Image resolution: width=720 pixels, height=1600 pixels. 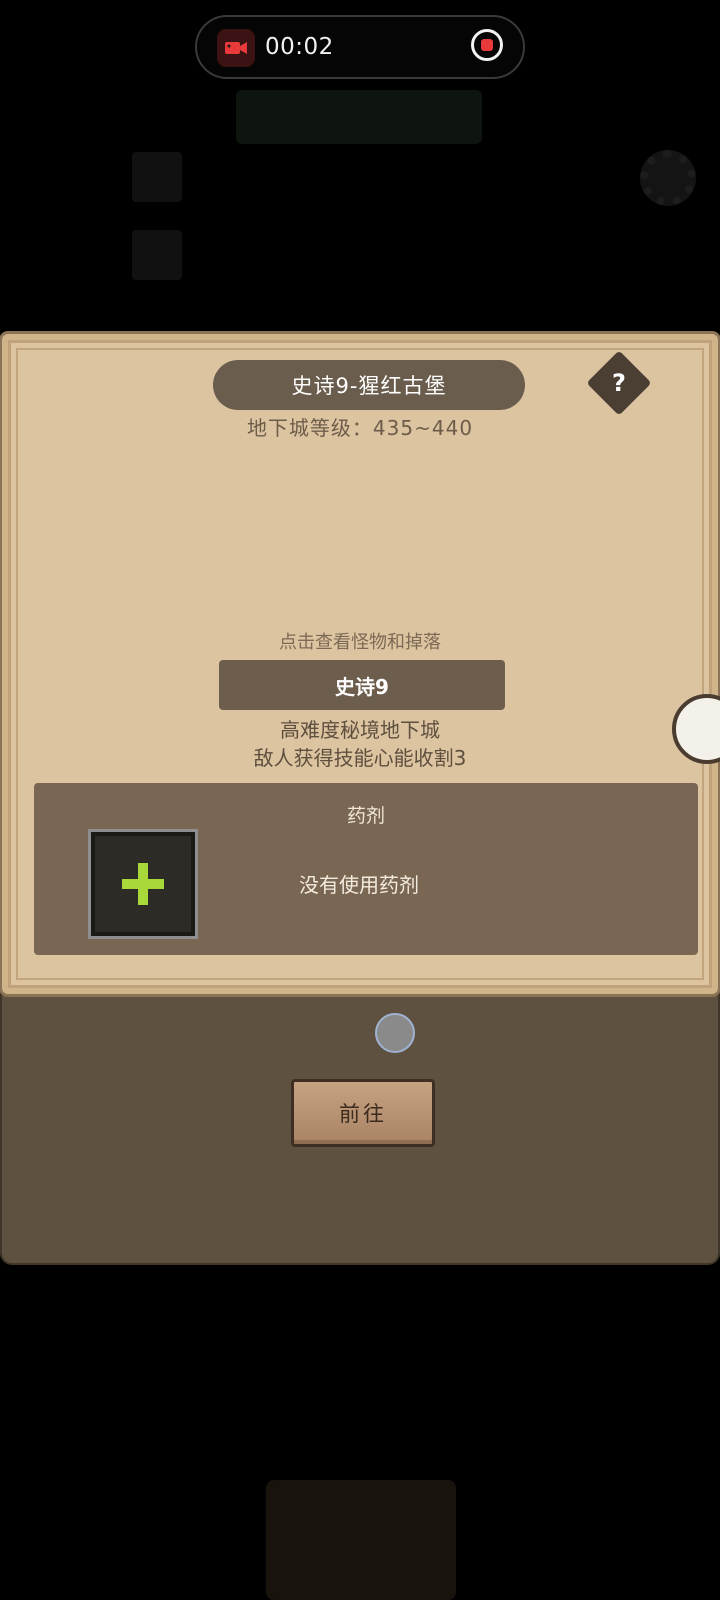 I want to click on potion-title: 药剂, so click(x=365, y=816).